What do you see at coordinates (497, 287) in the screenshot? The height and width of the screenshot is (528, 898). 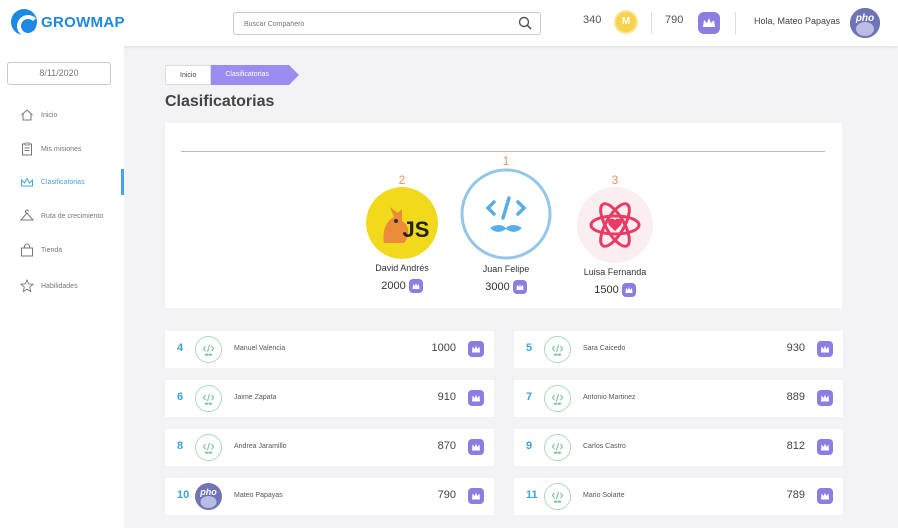 I see `podium-points-value: 3000` at bounding box center [497, 287].